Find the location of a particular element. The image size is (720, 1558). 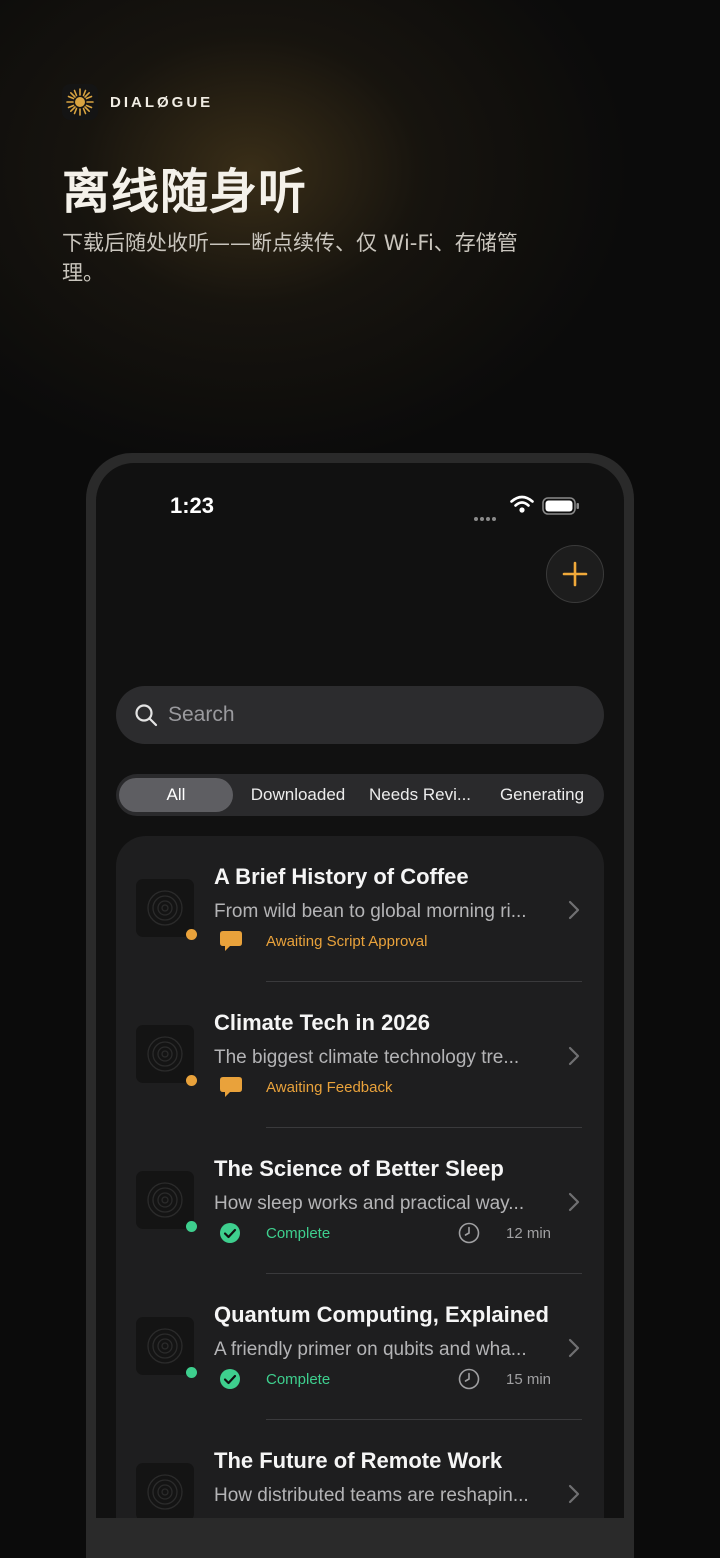

status-label: Awaiting Feedback is located at coordinates (329, 1087).